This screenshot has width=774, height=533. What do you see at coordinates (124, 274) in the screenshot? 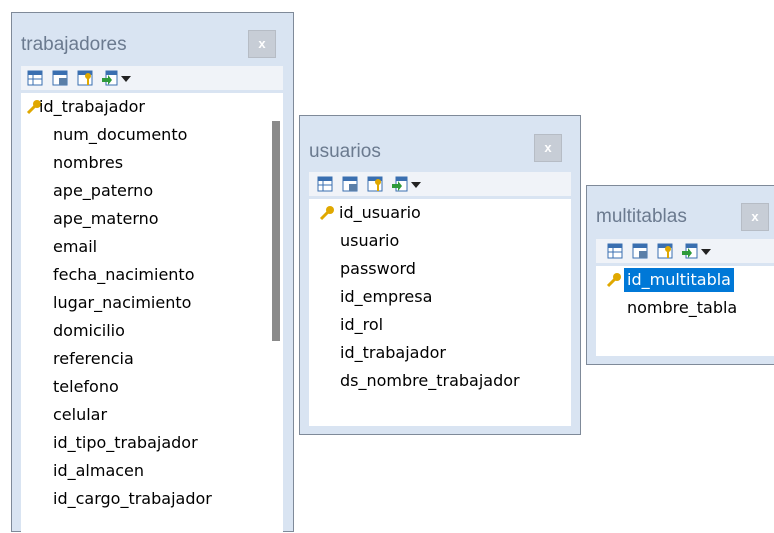
I see `field-label: fecha_nacimiento` at bounding box center [124, 274].